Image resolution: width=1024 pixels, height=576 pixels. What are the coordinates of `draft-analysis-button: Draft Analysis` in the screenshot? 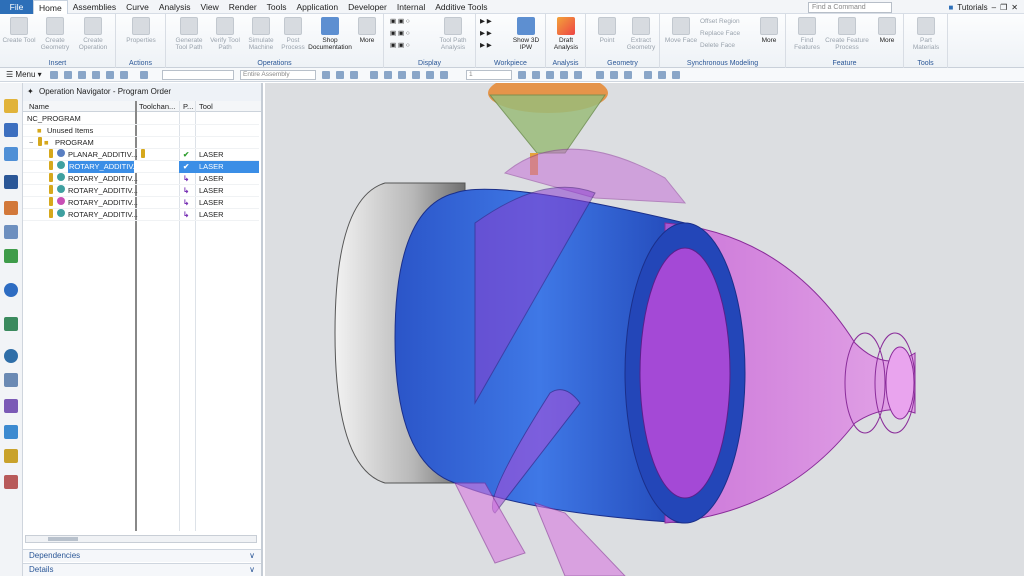 It's located at (566, 34).